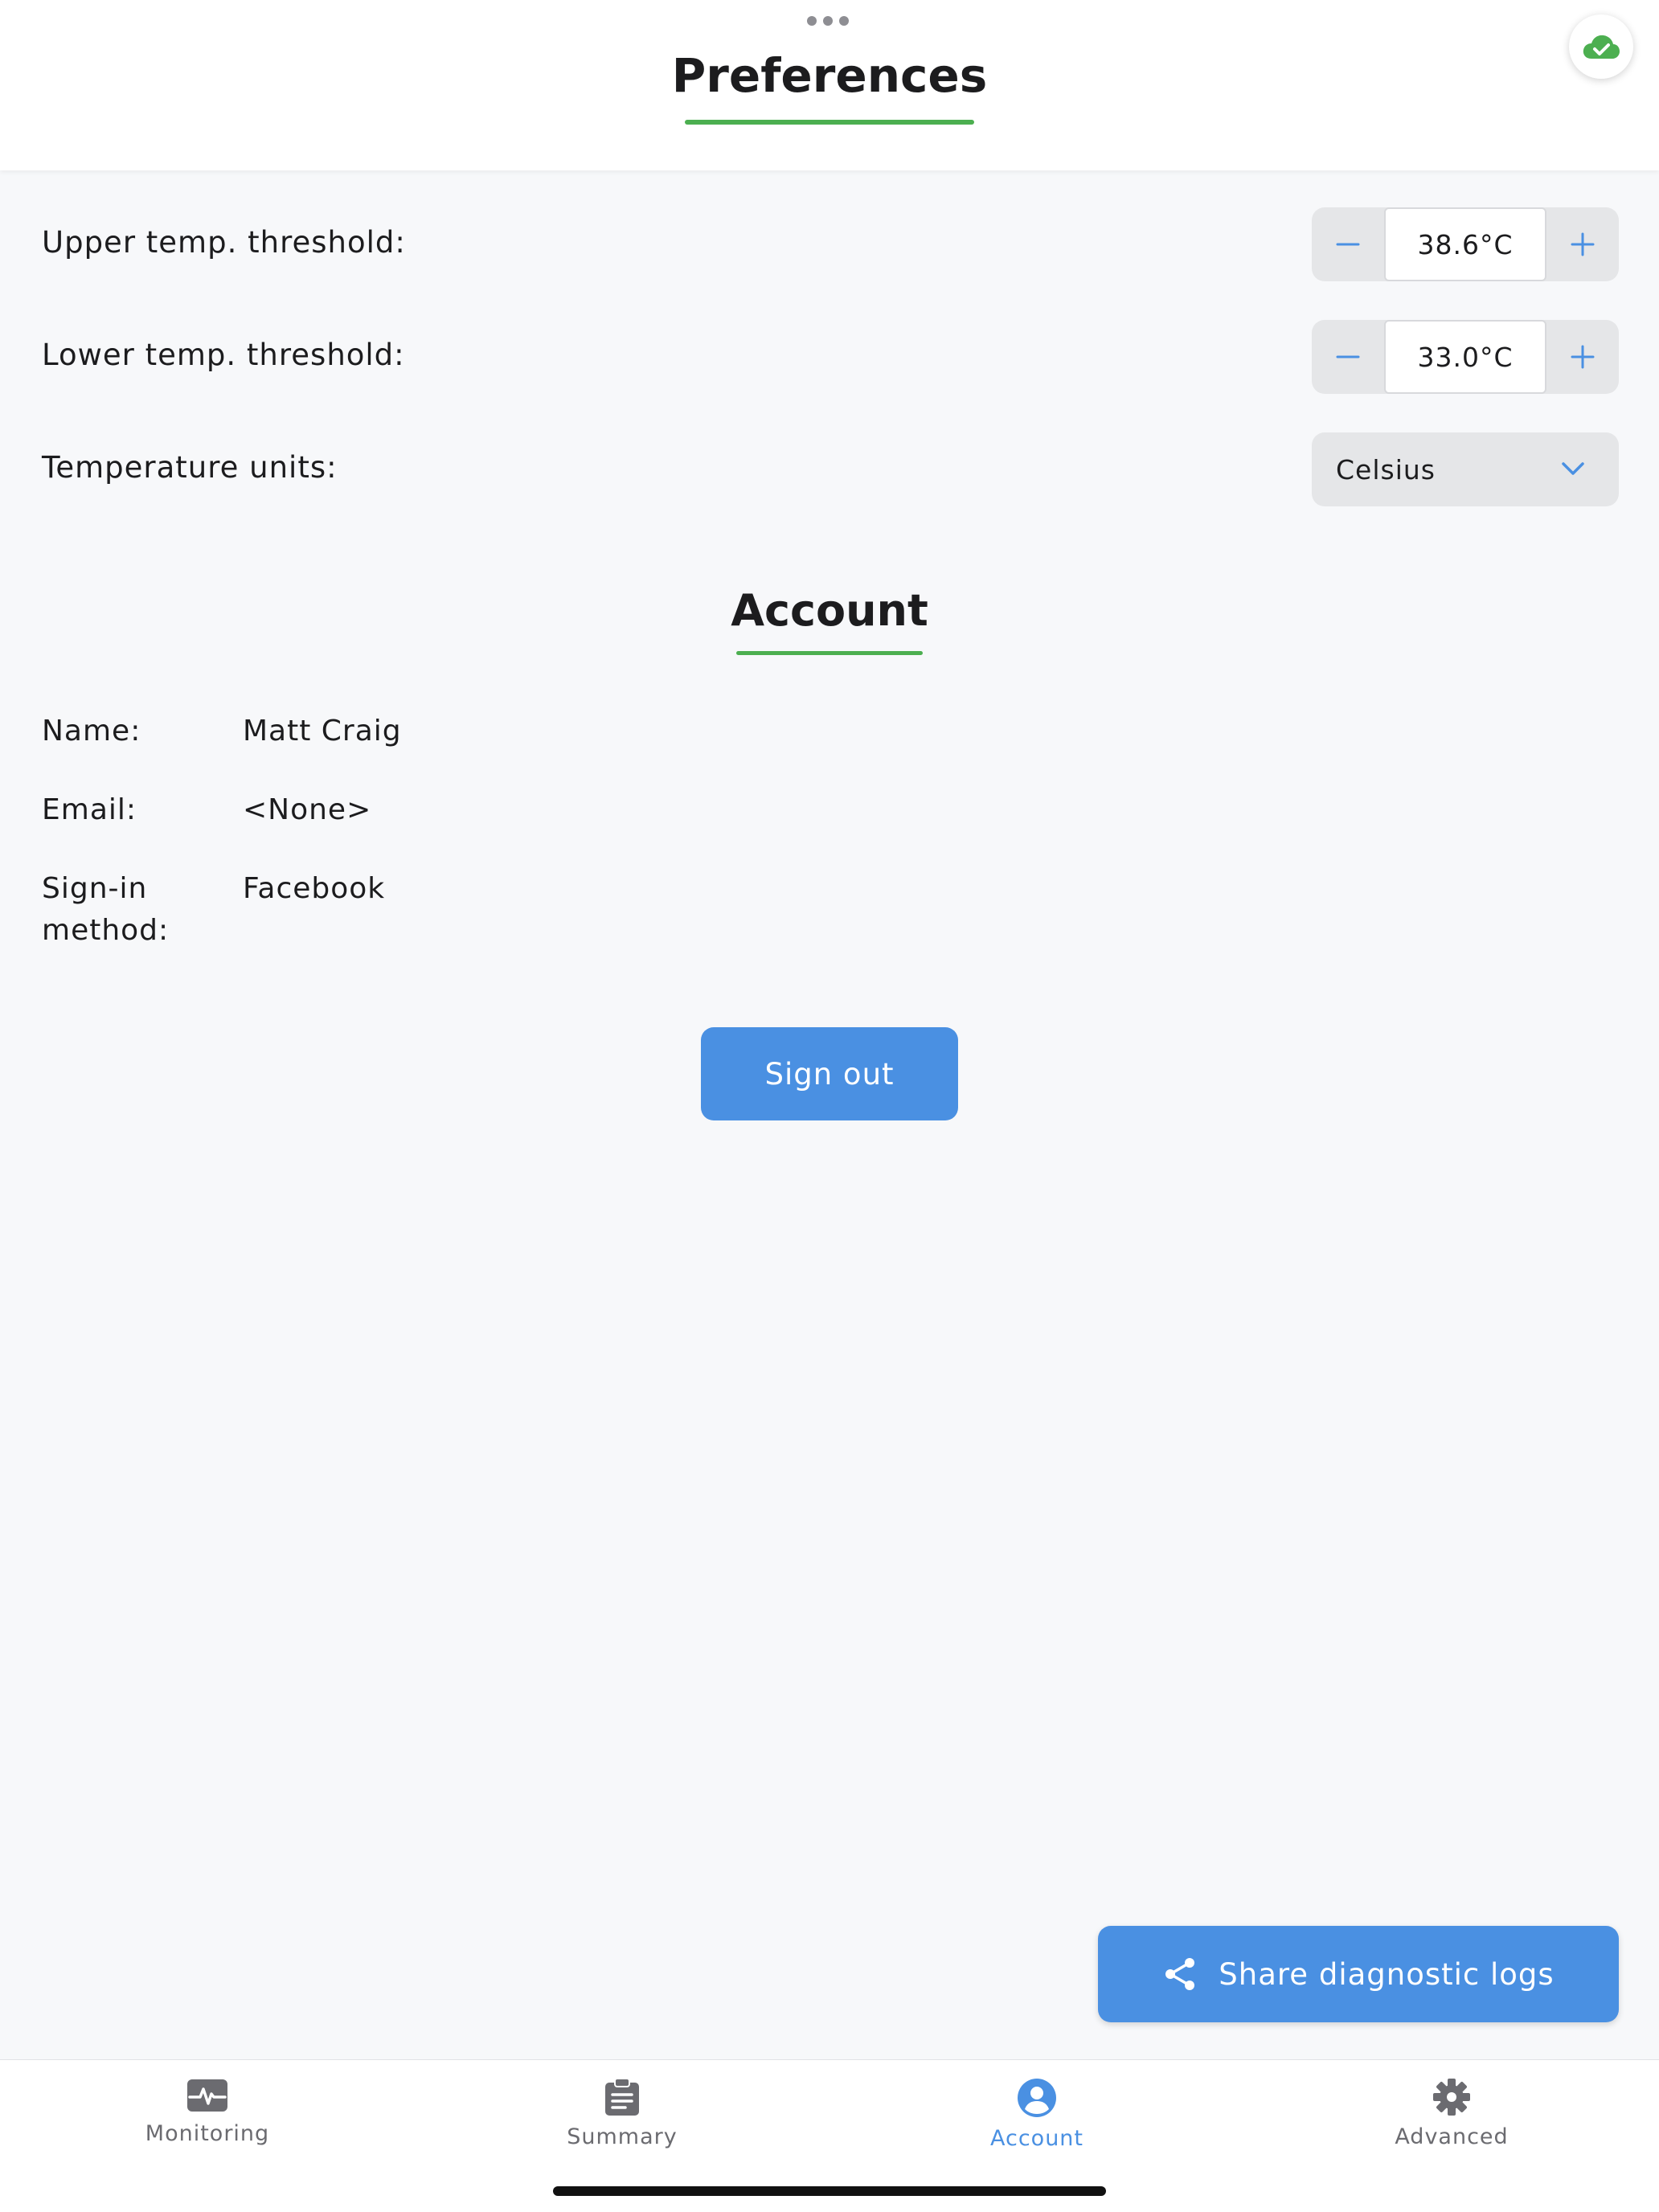 The height and width of the screenshot is (2212, 1659). Describe the element at coordinates (622, 2136) in the screenshot. I see `tab-summary-label: Summary` at that location.